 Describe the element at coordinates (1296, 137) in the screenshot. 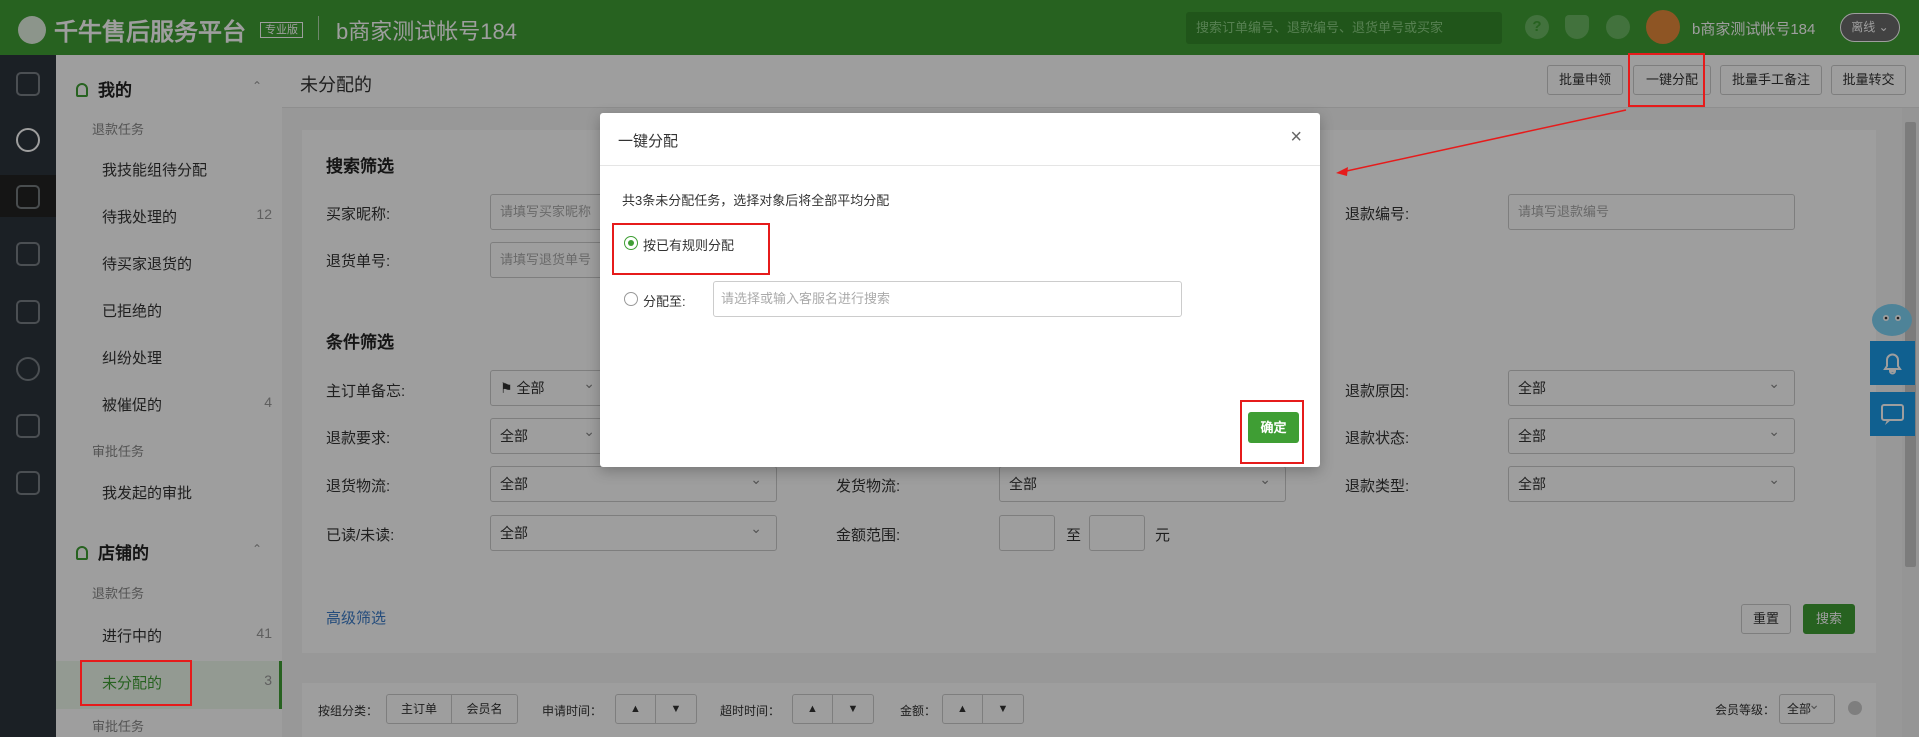

I see `close-icon: ×` at that location.